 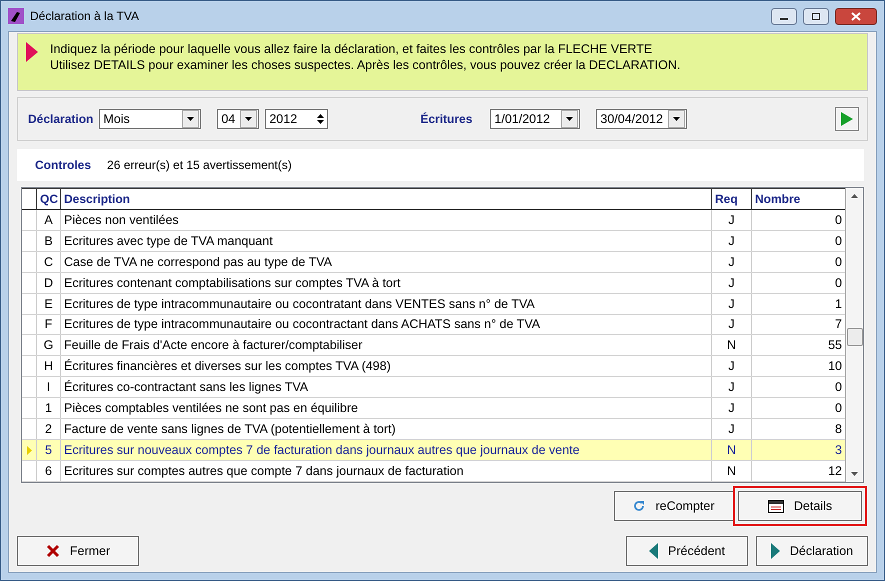 What do you see at coordinates (385, 324) in the screenshot?
I see `table-cell: Ecritures de type intracommunautaire ou cocontractant dans ACHATS sans n° de TVA` at bounding box center [385, 324].